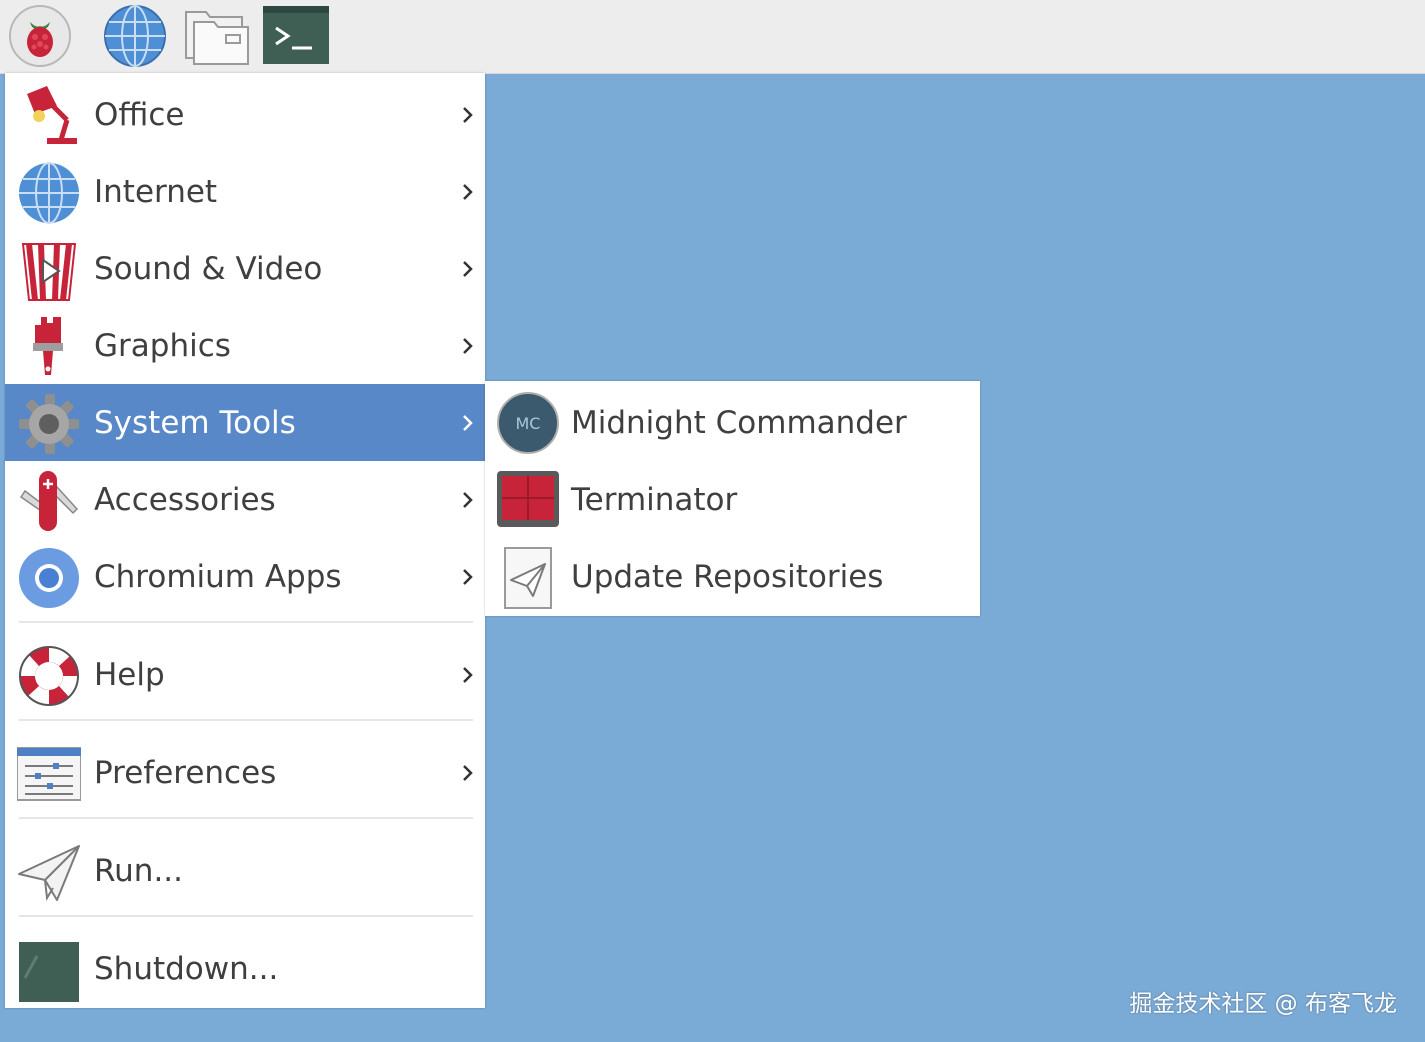  What do you see at coordinates (528, 500) in the screenshot?
I see `terminator-icon` at bounding box center [528, 500].